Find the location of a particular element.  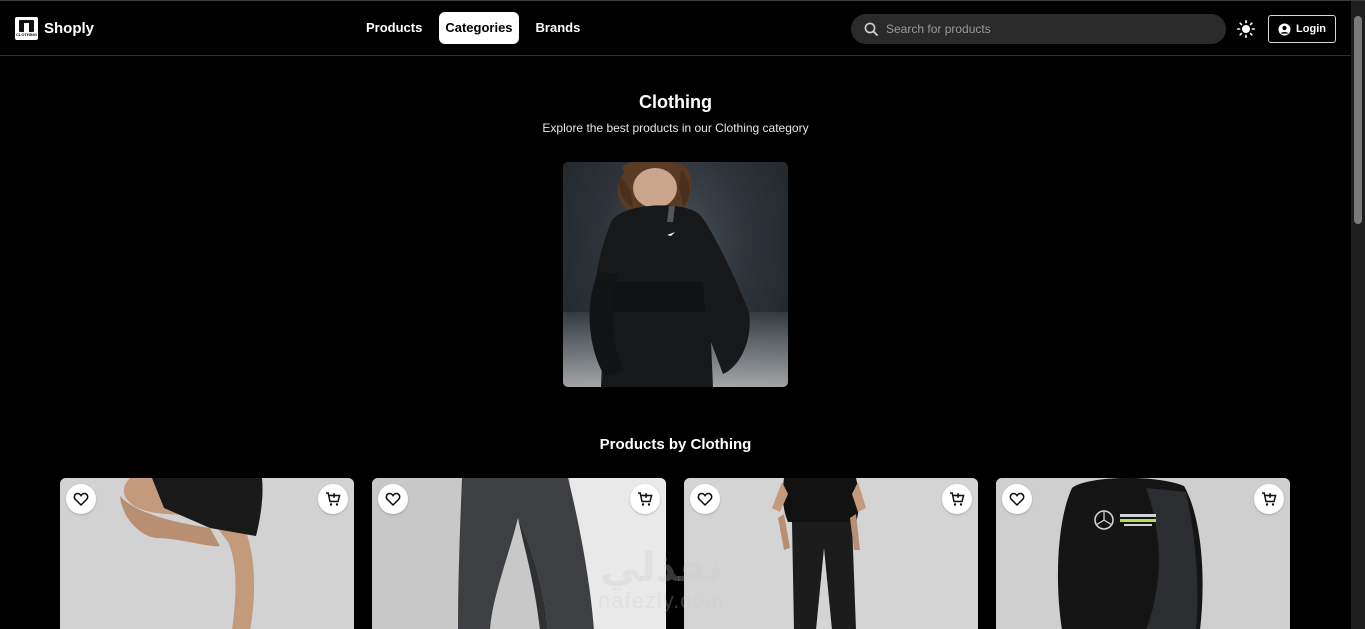

logo-icon: CLOTHING is located at coordinates (26, 28).